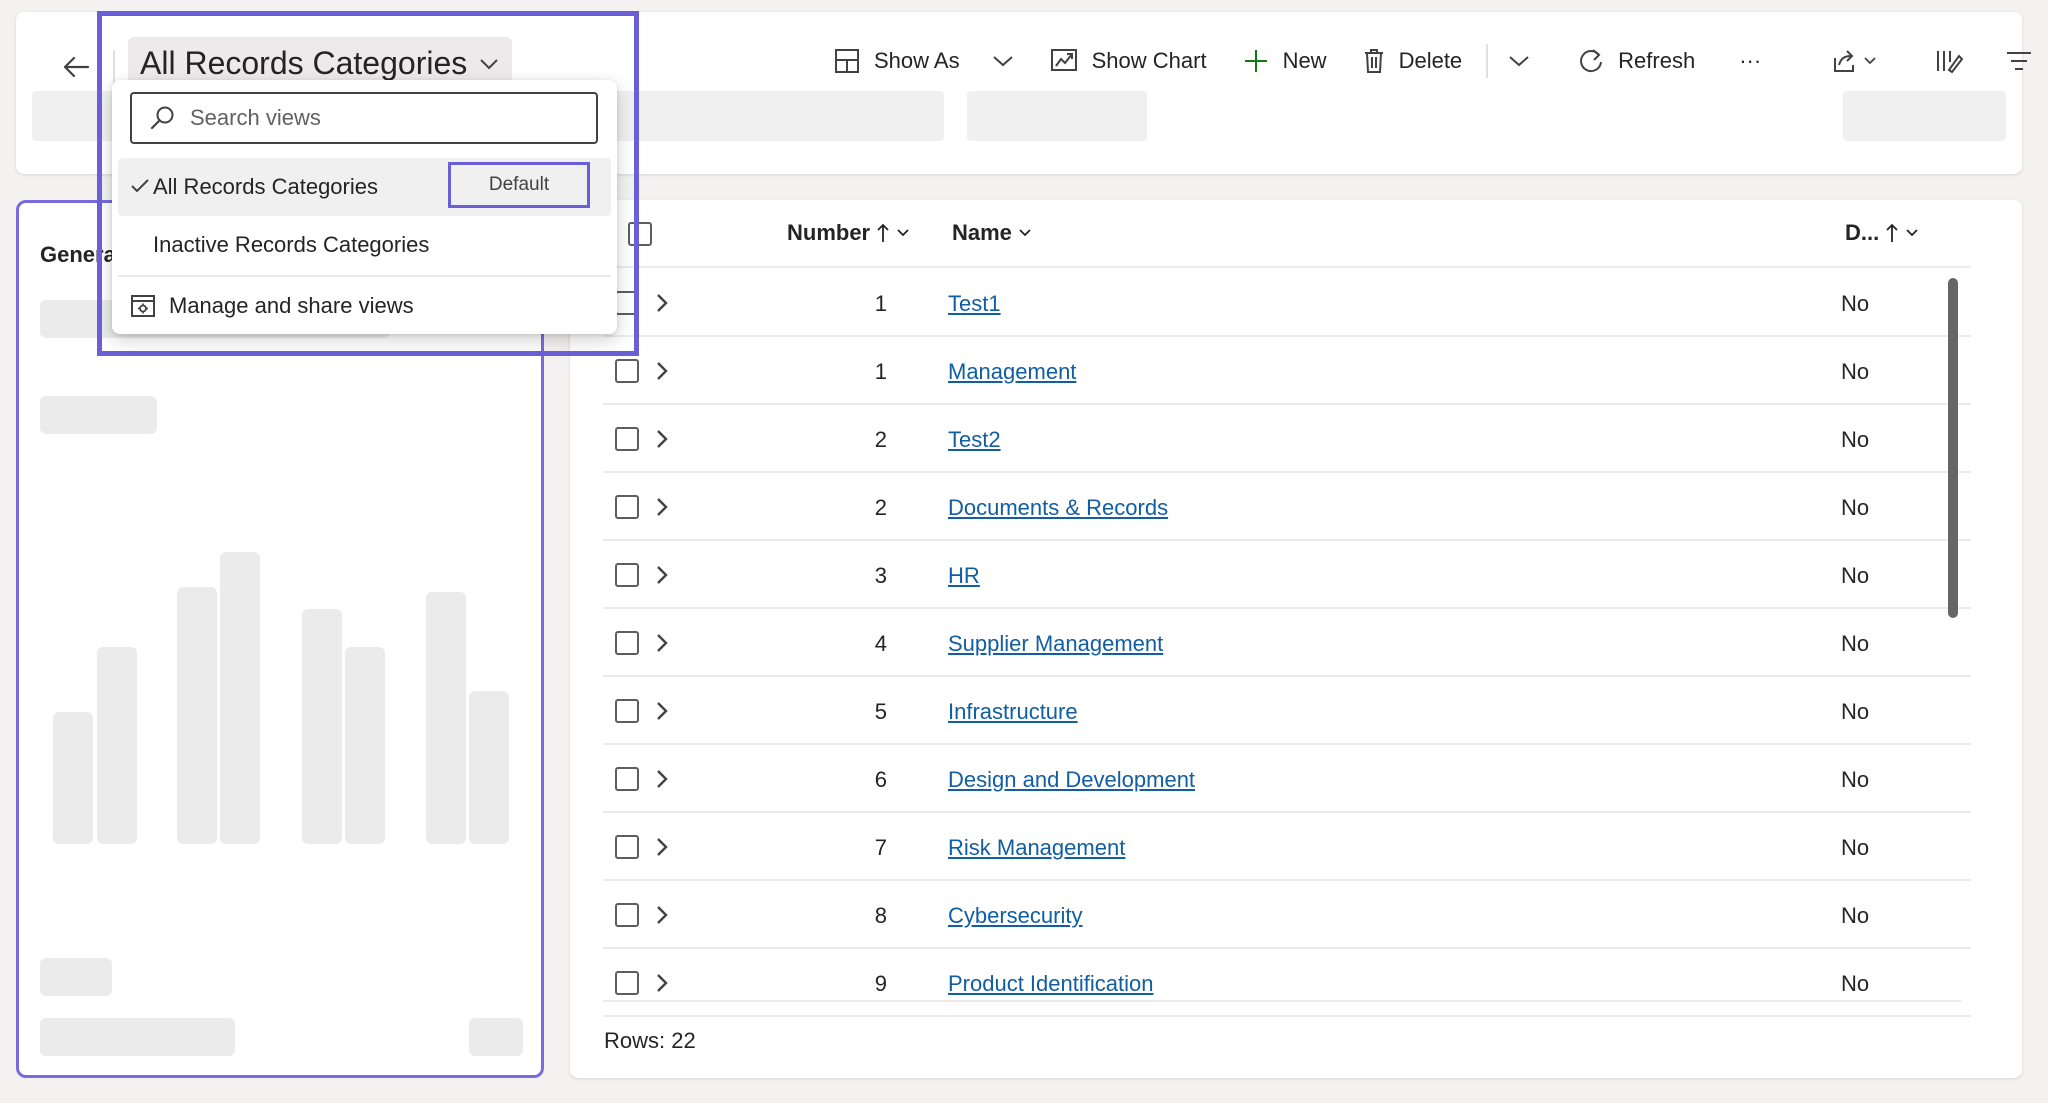 This screenshot has width=2048, height=1103. I want to click on arrow-left-icon, so click(76, 67).